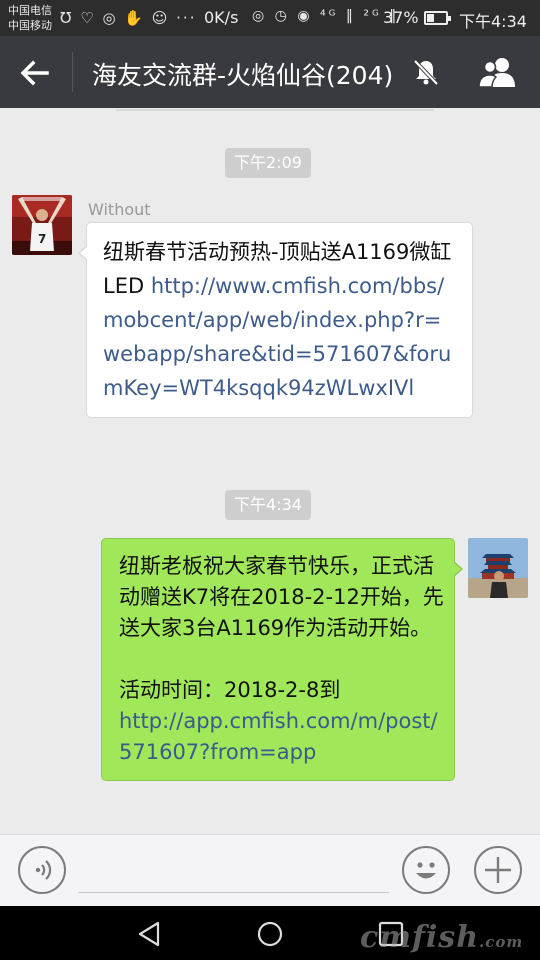  Describe the element at coordinates (401, 17) in the screenshot. I see `battery-percent: 37%` at that location.